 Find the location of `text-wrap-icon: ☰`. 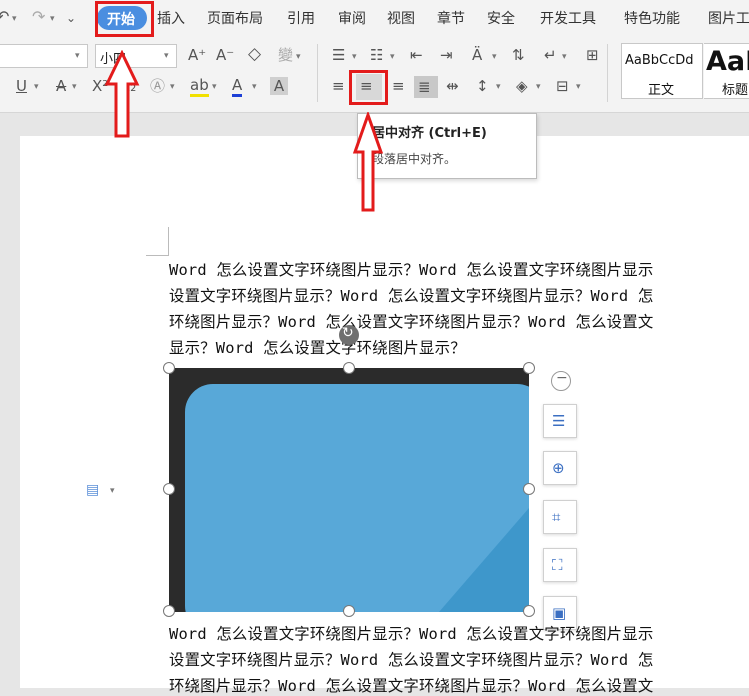

text-wrap-icon: ☰ is located at coordinates (559, 421).